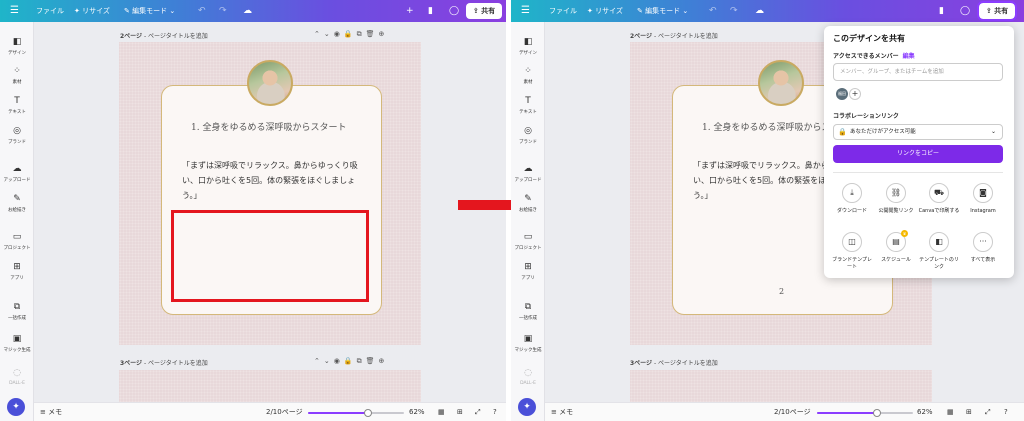  I want to click on share-option-brand-template: ◫ ブランドテンプレート, so click(852, 251).